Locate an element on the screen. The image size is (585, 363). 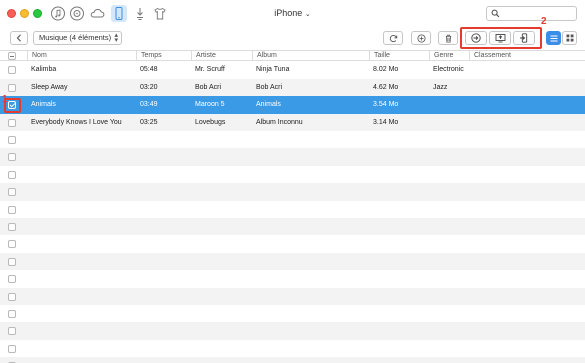
cell-genre: Jazz is located at coordinates (440, 87).